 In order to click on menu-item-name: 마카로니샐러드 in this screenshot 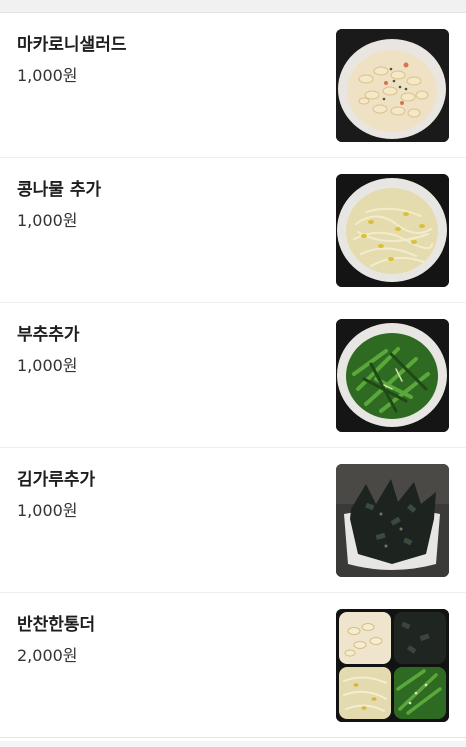, I will do `click(72, 45)`.